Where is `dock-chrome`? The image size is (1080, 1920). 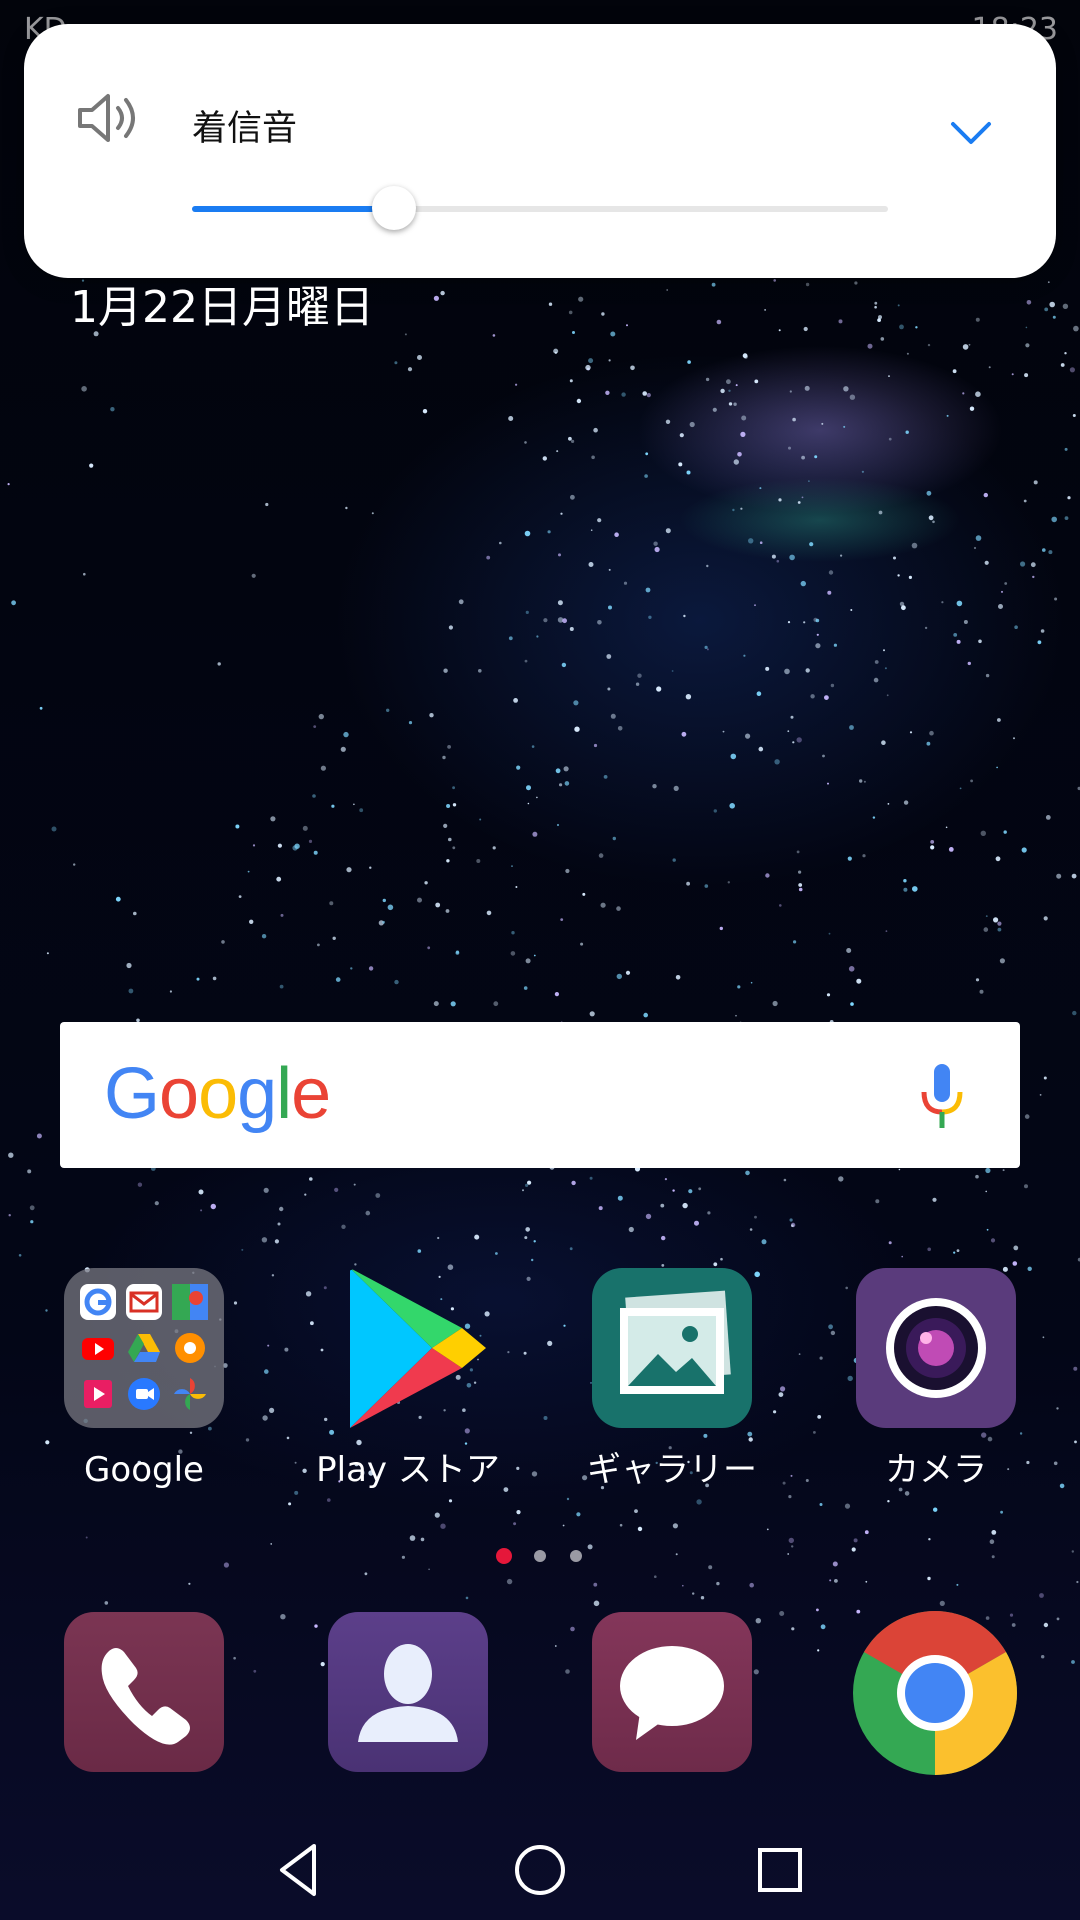 dock-chrome is located at coordinates (935, 1693).